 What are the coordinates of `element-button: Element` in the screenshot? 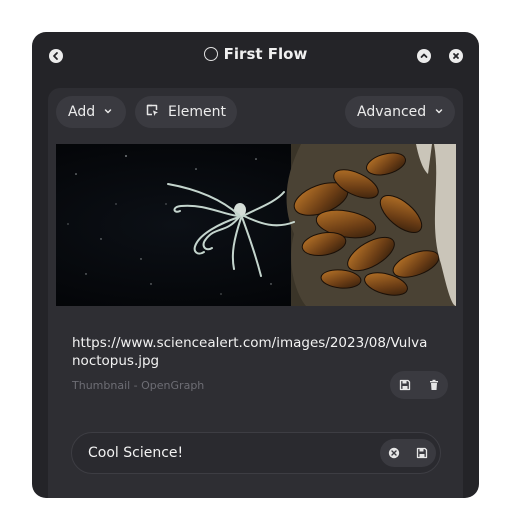 It's located at (186, 112).